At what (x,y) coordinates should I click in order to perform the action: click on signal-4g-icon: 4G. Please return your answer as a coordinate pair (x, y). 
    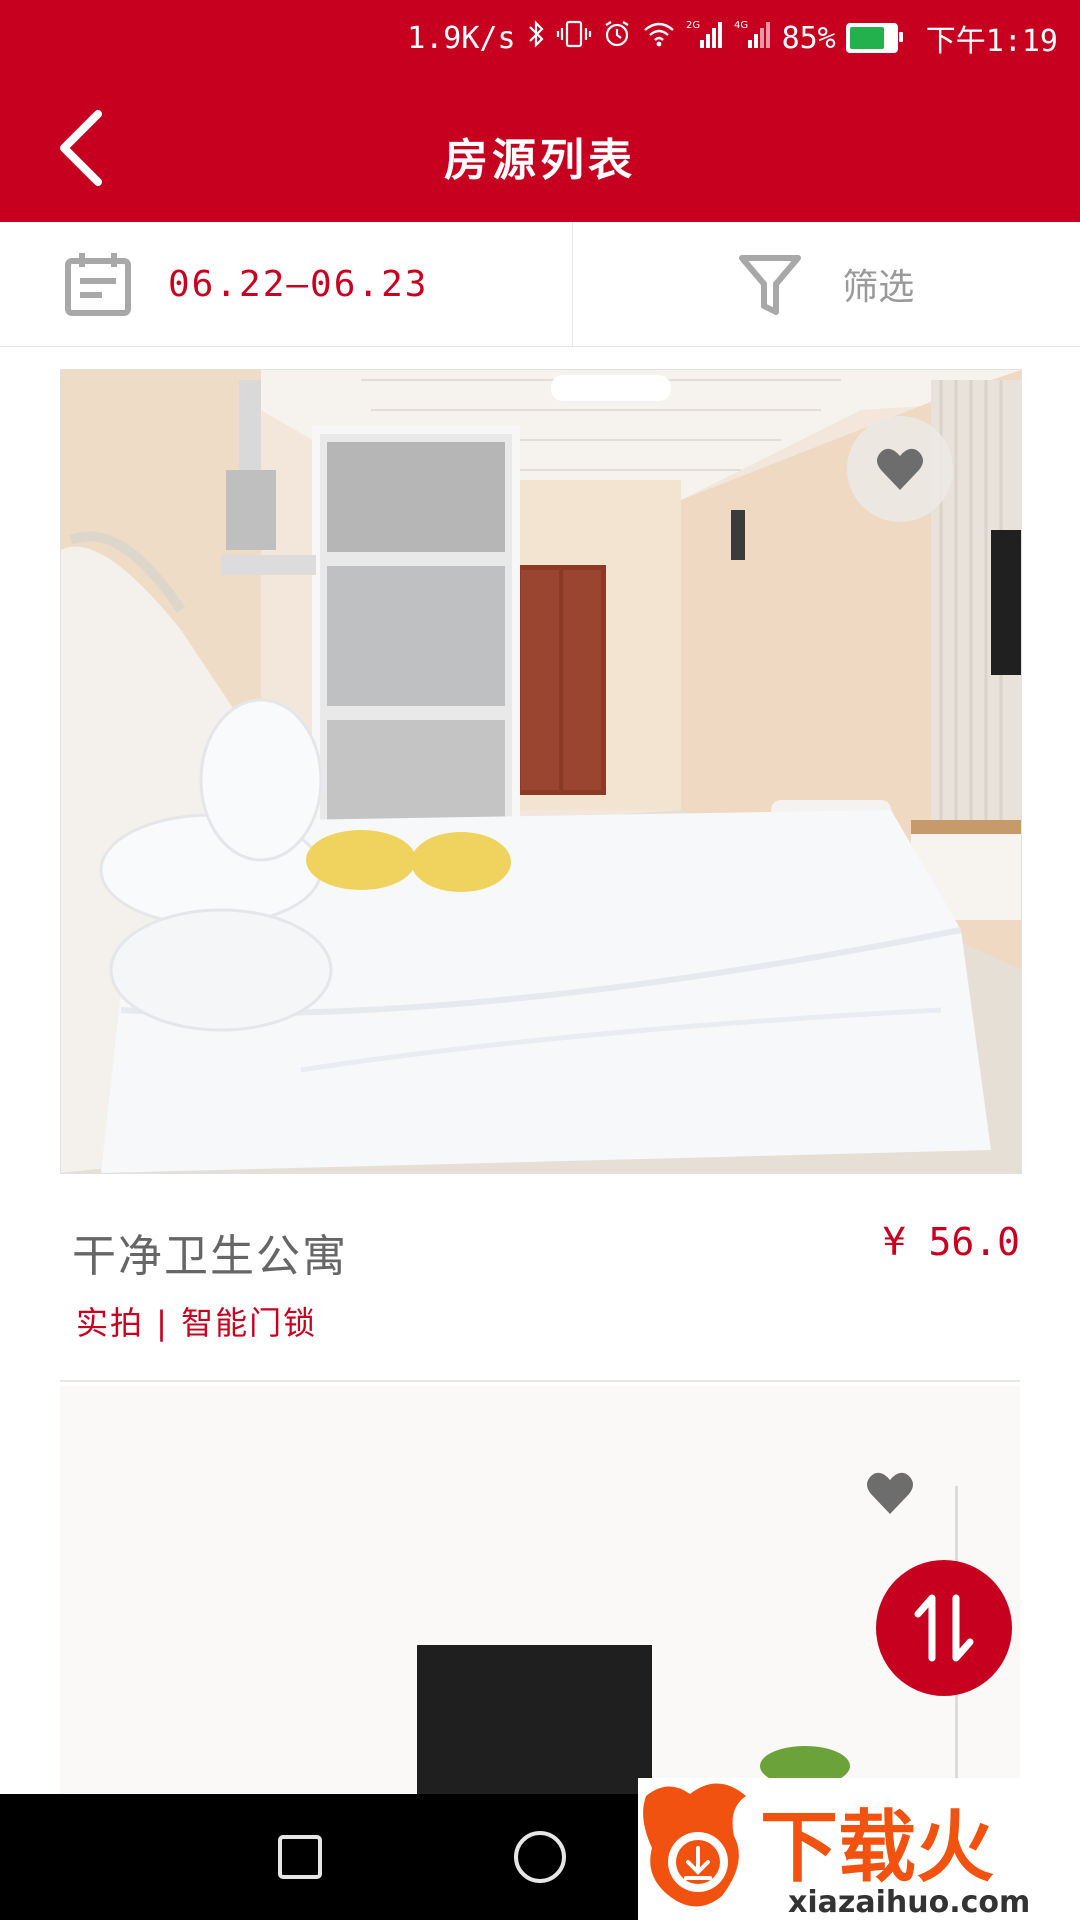
    Looking at the image, I should click on (753, 38).